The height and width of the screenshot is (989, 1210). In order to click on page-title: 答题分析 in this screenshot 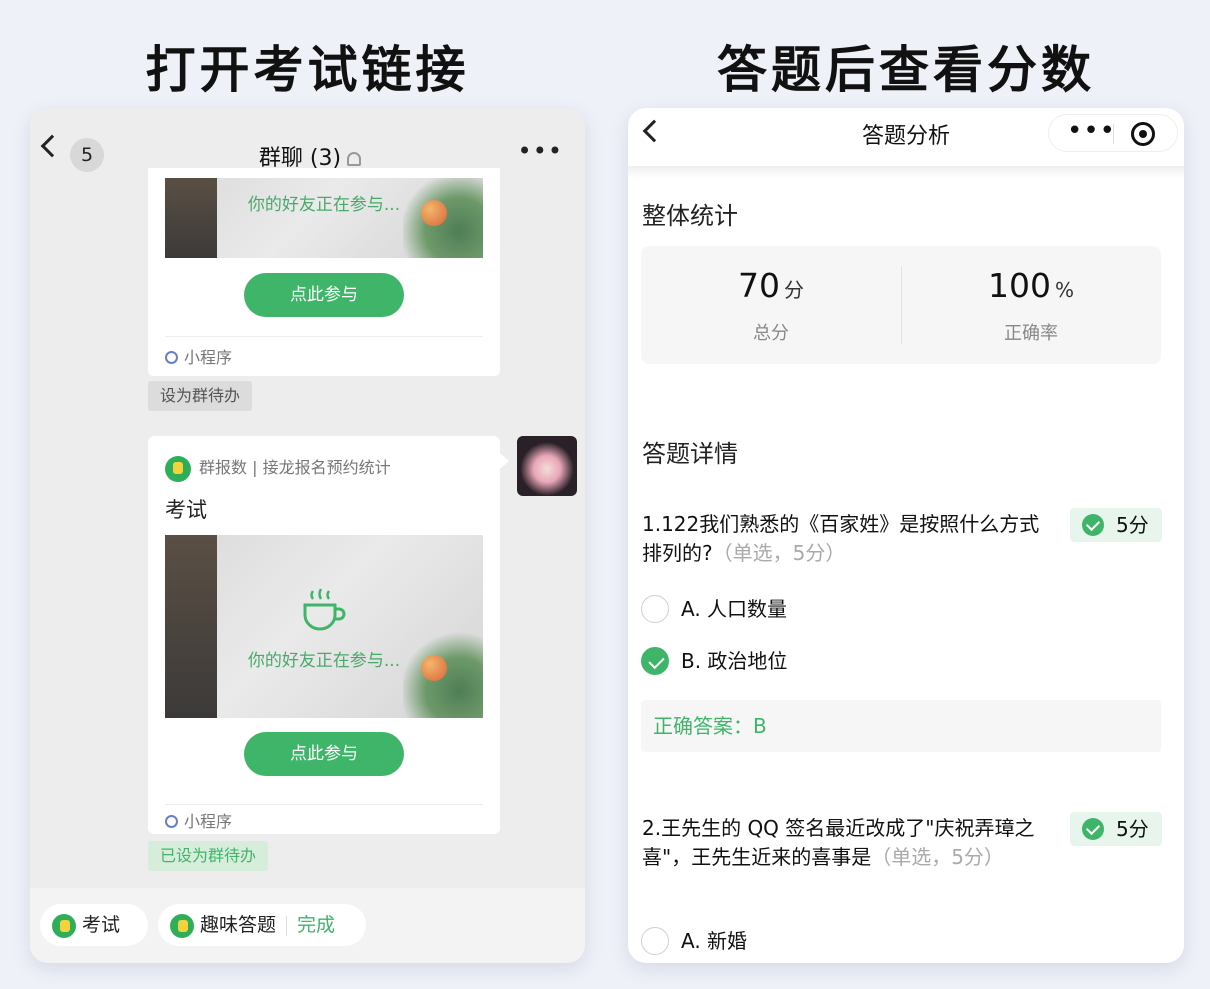, I will do `click(905, 136)`.